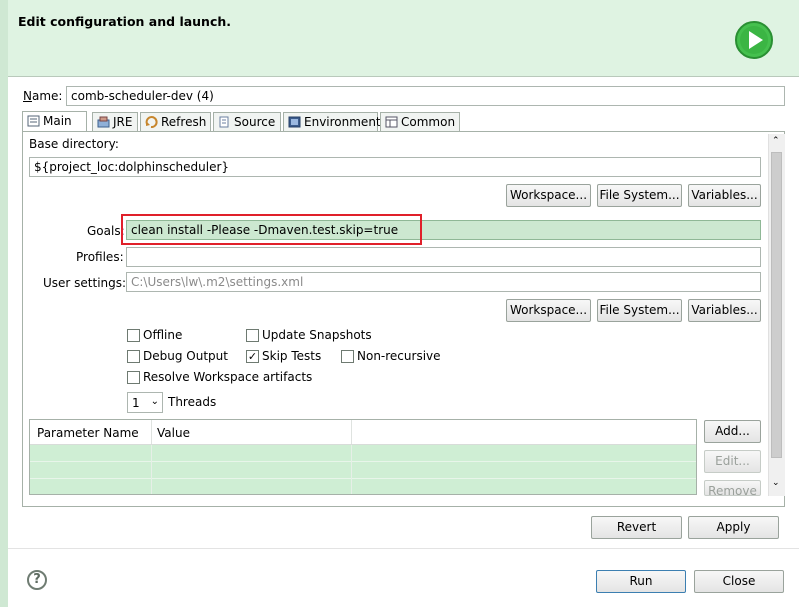 The width and height of the screenshot is (799, 607). What do you see at coordinates (33, 121) in the screenshot?
I see `main-icon` at bounding box center [33, 121].